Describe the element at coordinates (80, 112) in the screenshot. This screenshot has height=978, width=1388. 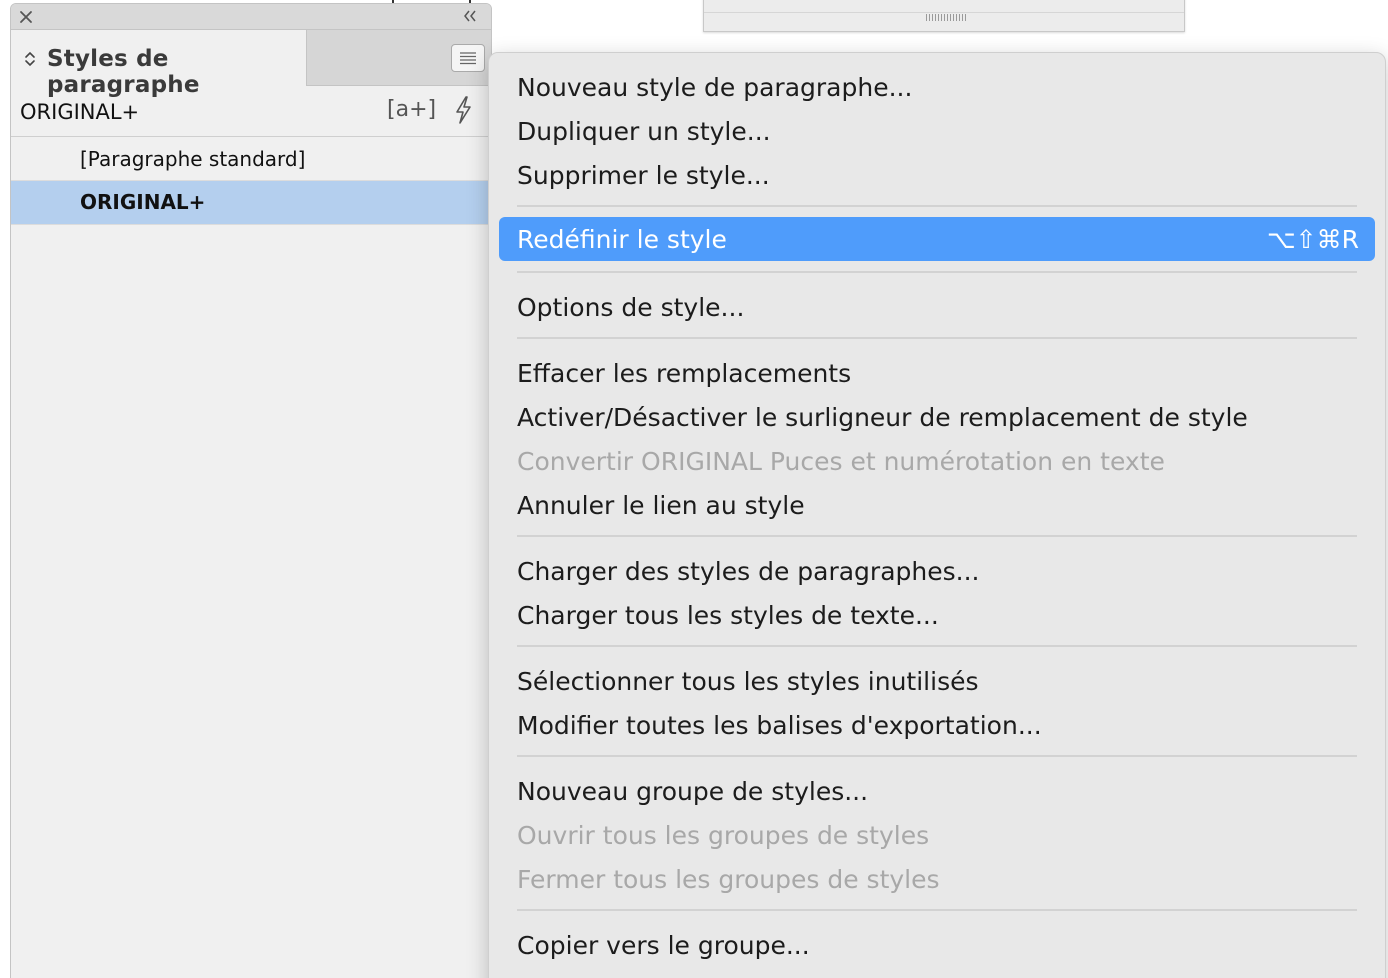
I see `current-style-name: ORIGINAL+` at that location.